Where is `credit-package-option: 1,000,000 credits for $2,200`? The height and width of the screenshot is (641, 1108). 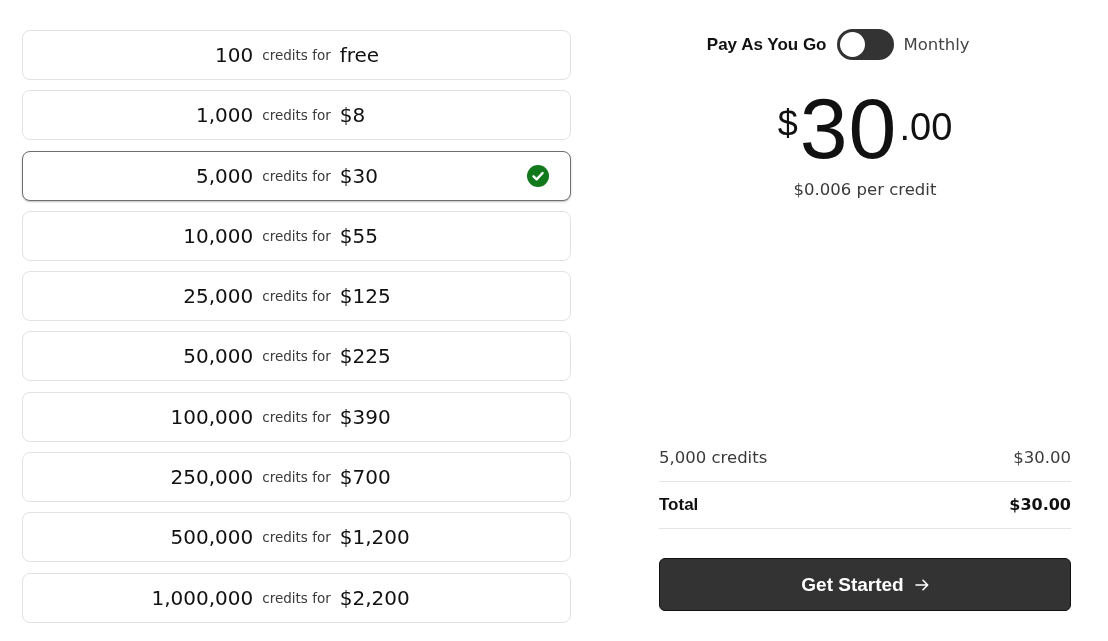
credit-package-option: 1,000,000 credits for $2,200 is located at coordinates (296, 597).